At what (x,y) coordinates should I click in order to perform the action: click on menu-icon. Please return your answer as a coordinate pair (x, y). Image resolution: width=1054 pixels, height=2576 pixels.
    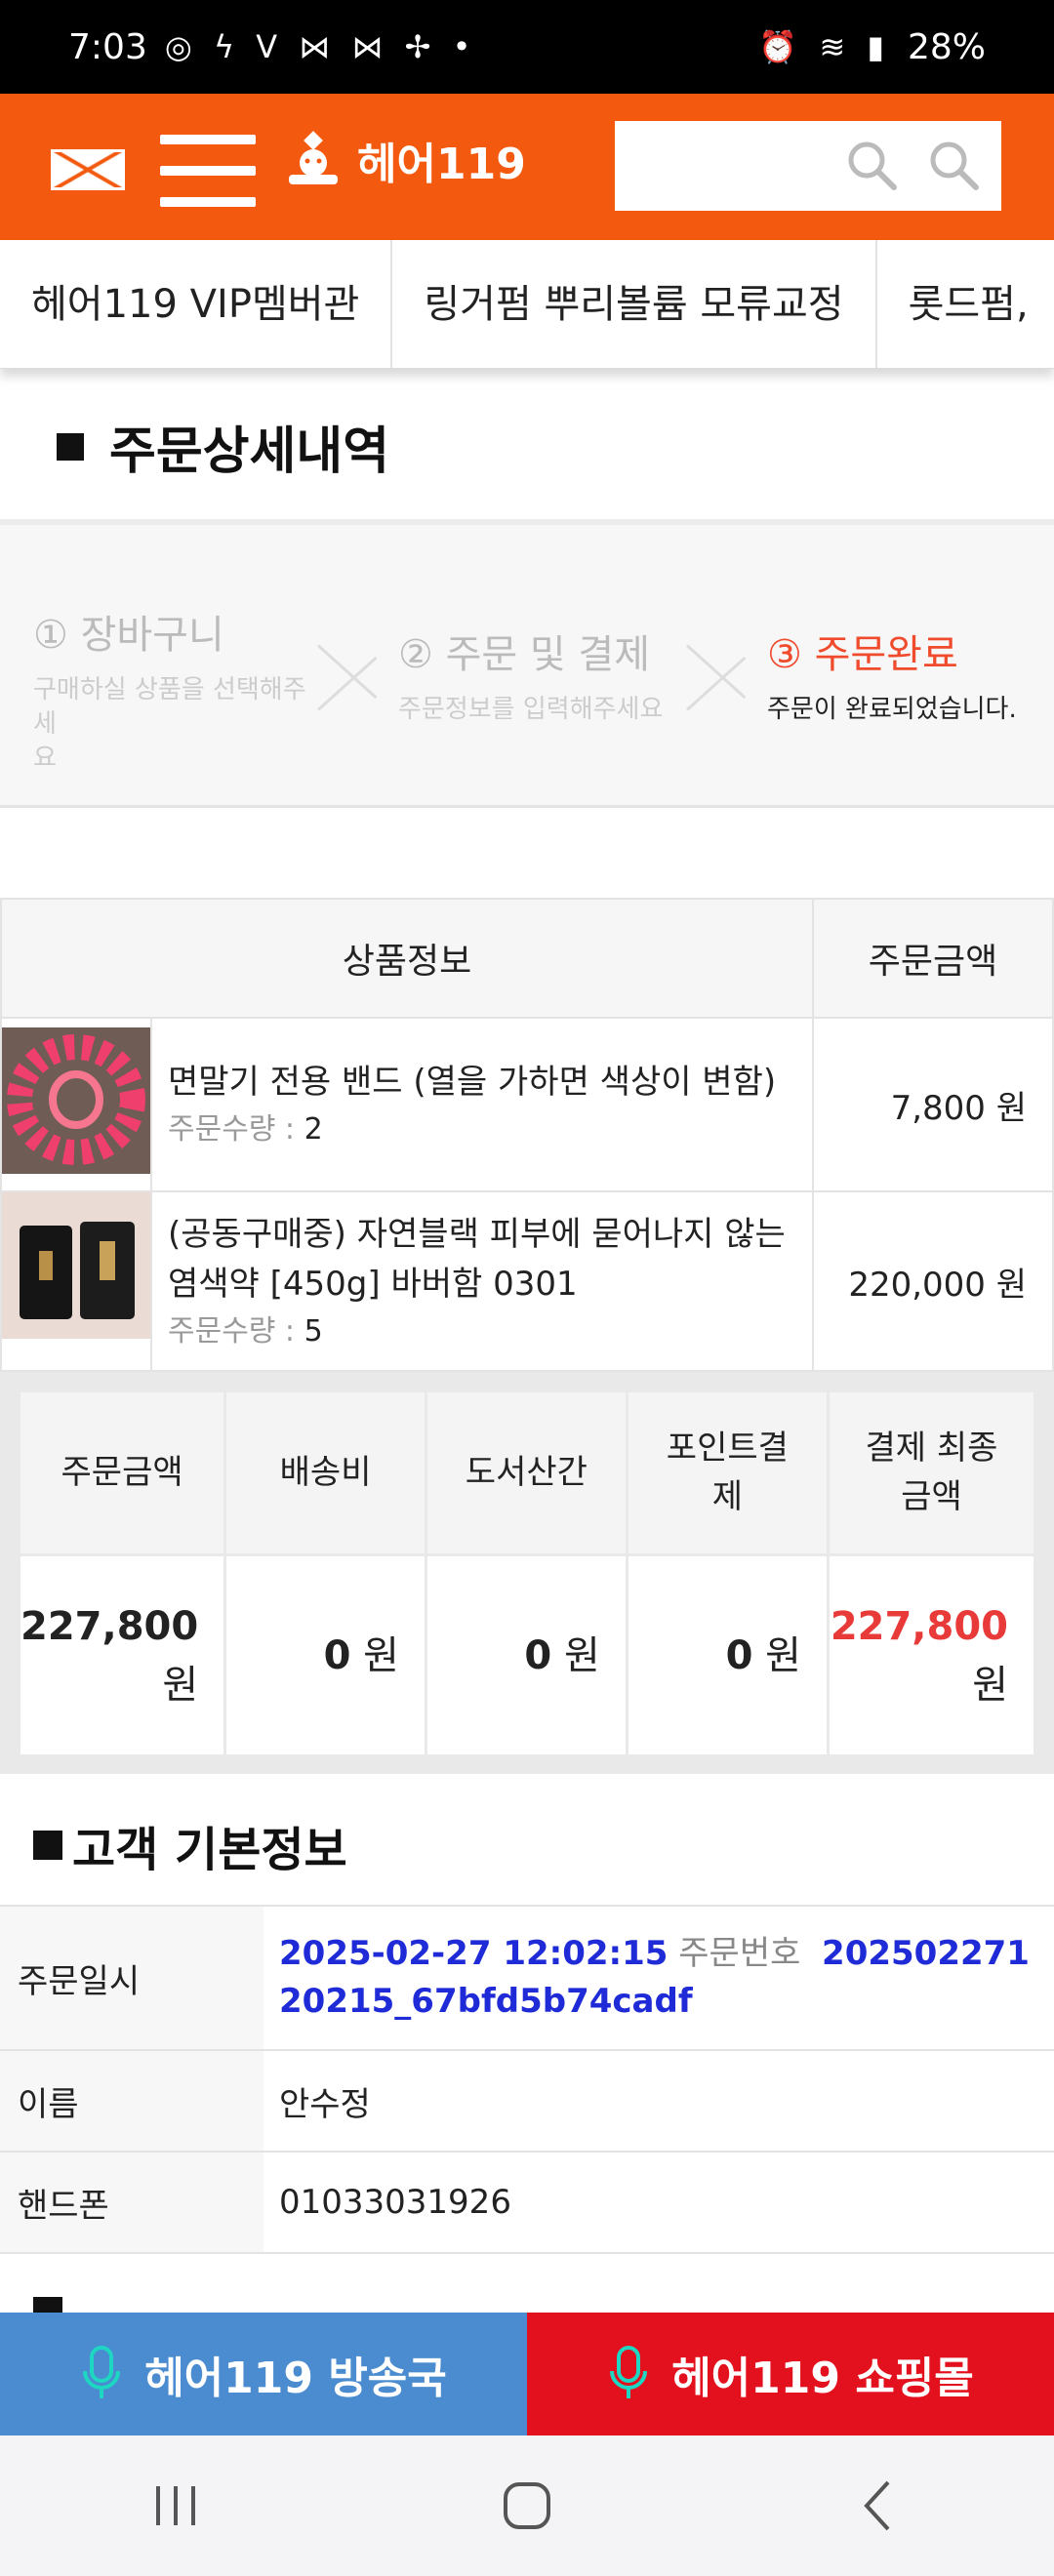
    Looking at the image, I should click on (208, 171).